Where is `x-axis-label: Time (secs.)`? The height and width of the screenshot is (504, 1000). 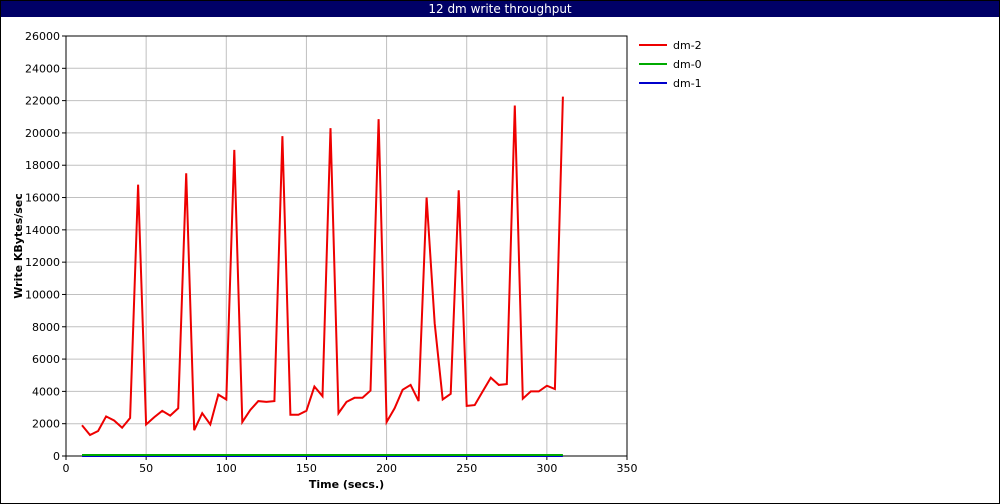
x-axis-label: Time (secs.) is located at coordinates (346, 484).